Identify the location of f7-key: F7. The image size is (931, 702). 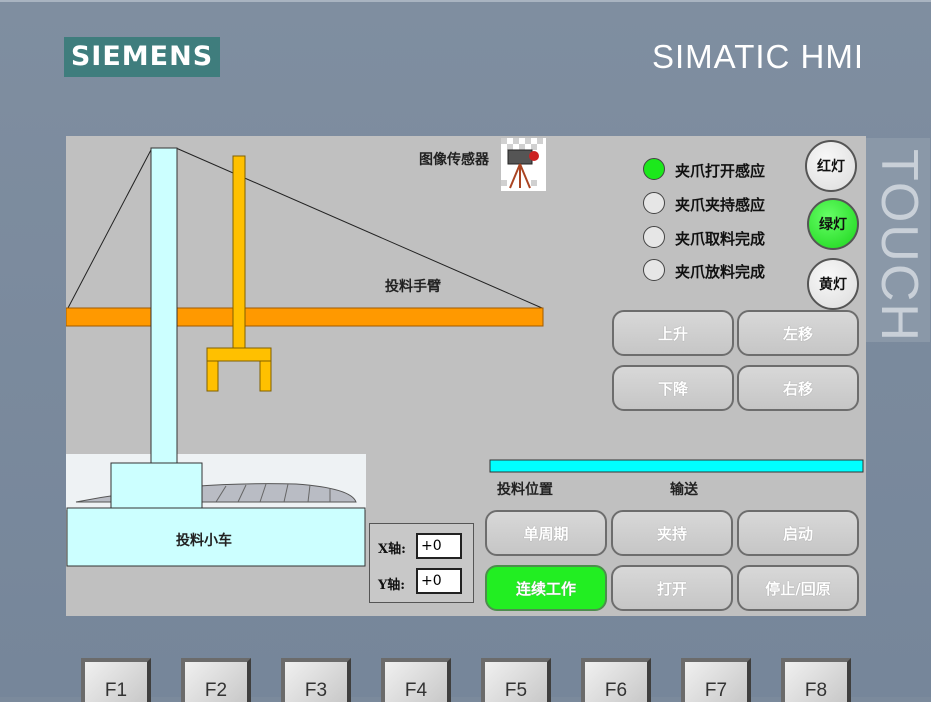
(716, 680).